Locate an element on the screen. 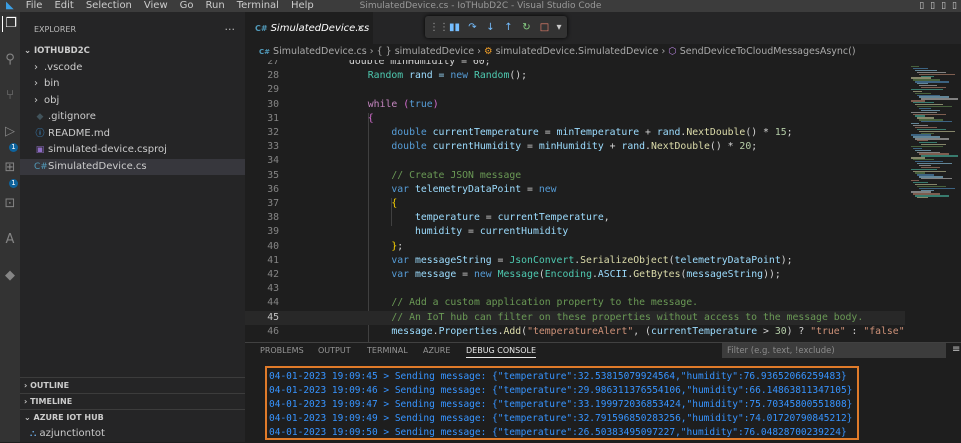 The width and height of the screenshot is (961, 443). code-token is located at coordinates (344, 203).